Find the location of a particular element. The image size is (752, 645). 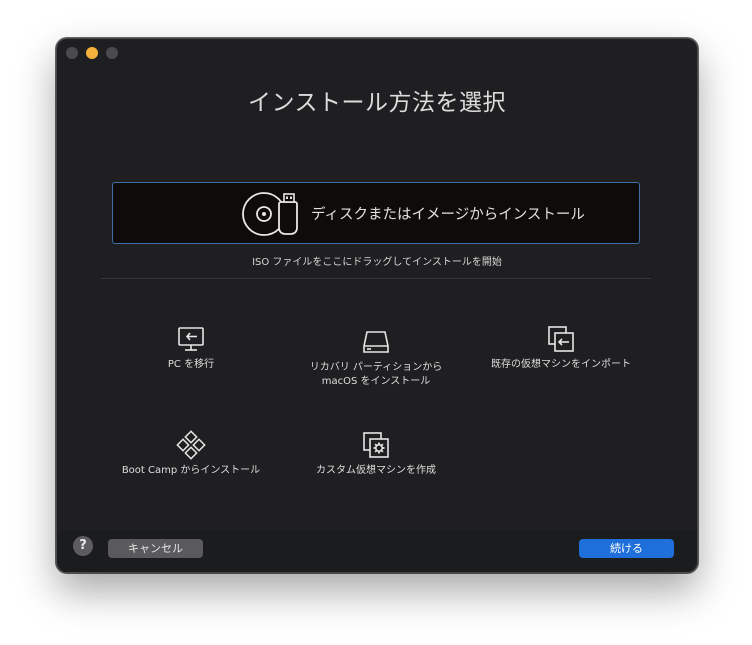

minimize-window-button is located at coordinates (92, 53).